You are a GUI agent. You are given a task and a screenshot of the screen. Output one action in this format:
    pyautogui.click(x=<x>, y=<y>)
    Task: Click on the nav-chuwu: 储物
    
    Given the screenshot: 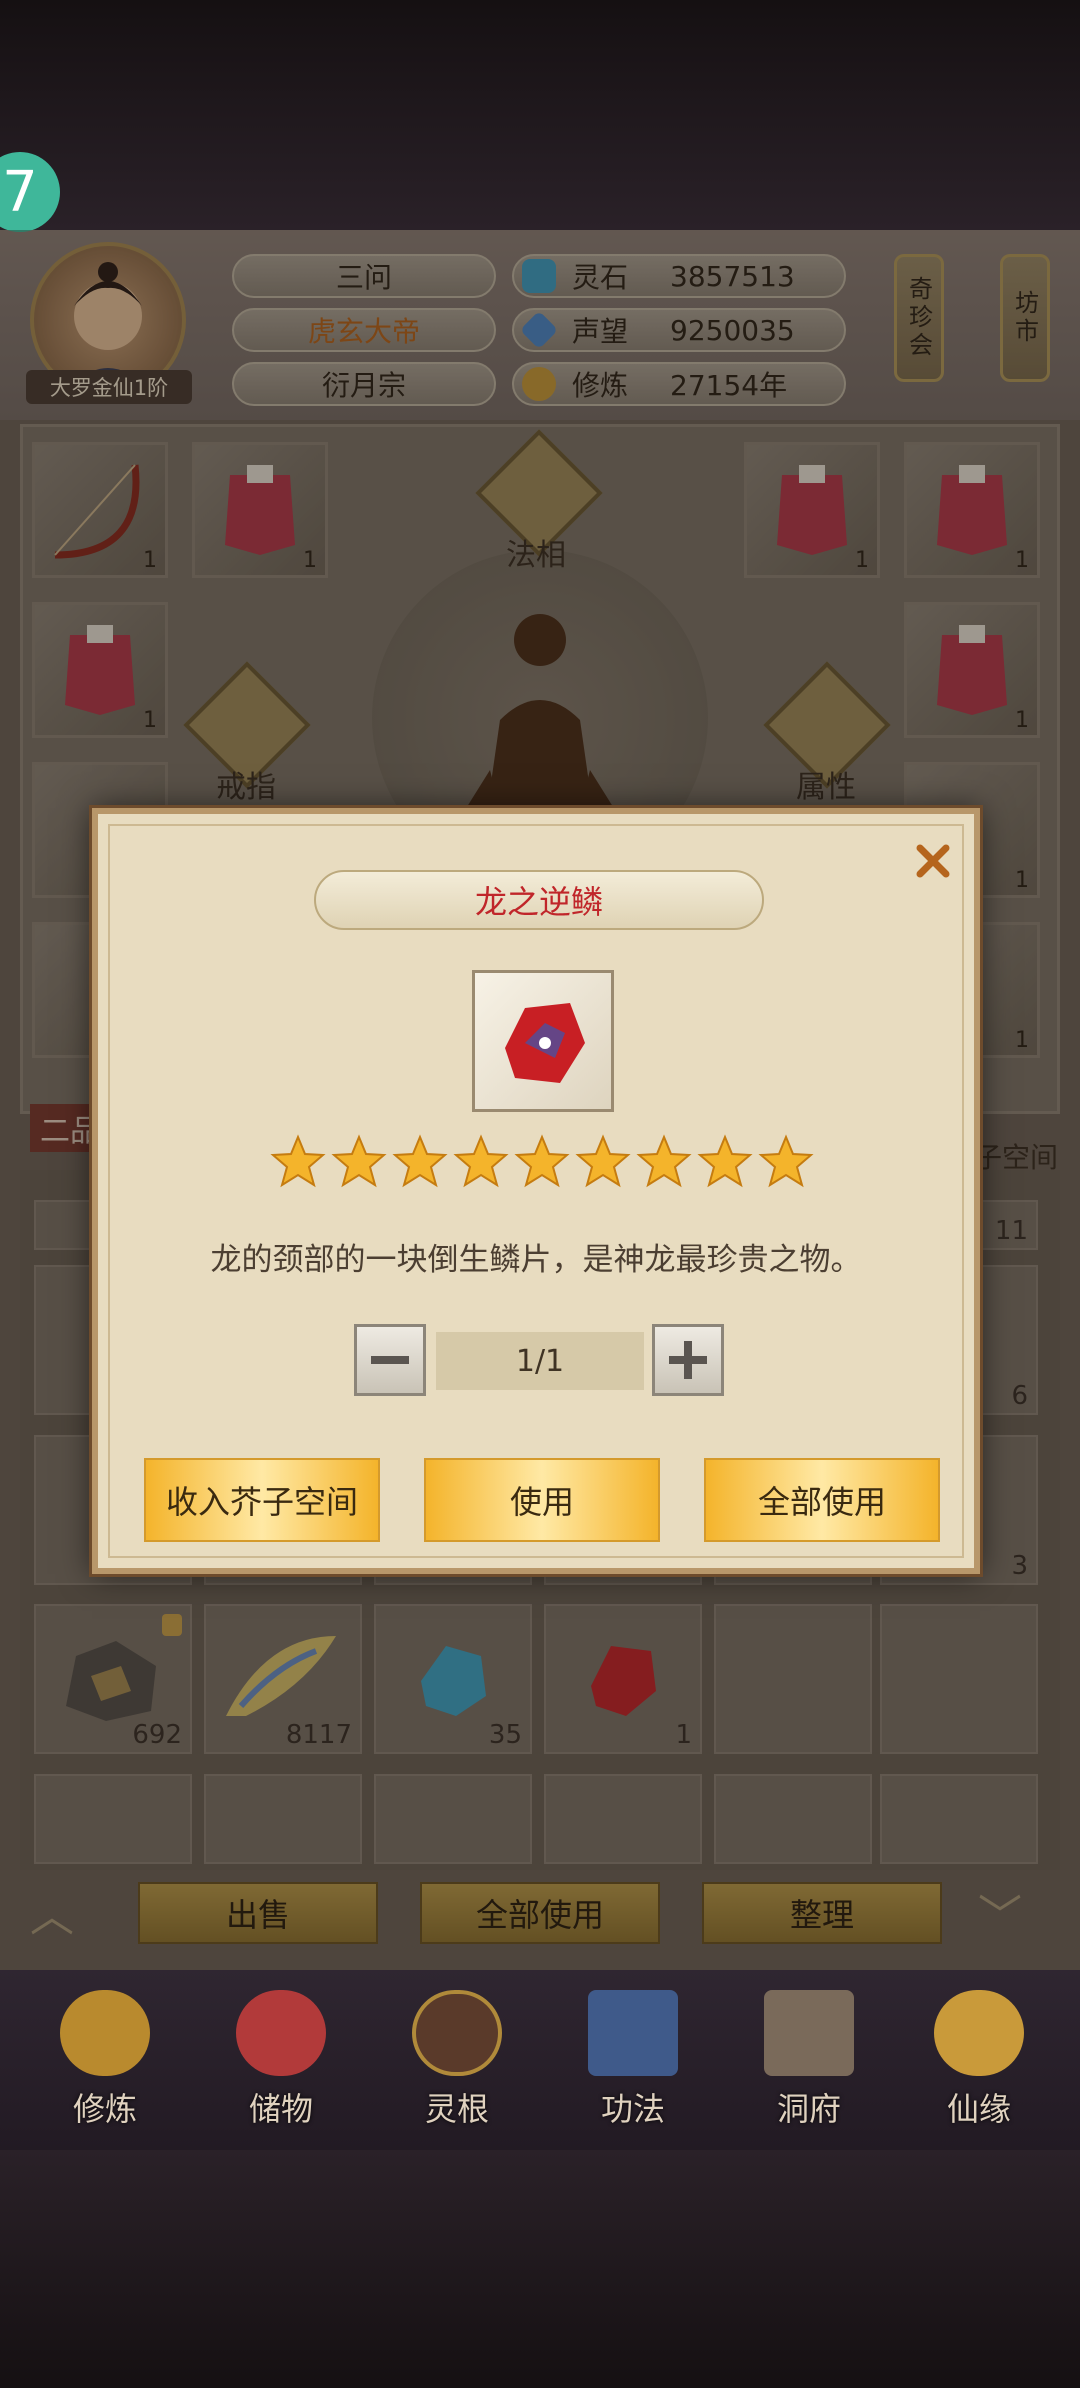 What is the action you would take?
    pyautogui.click(x=281, y=2050)
    